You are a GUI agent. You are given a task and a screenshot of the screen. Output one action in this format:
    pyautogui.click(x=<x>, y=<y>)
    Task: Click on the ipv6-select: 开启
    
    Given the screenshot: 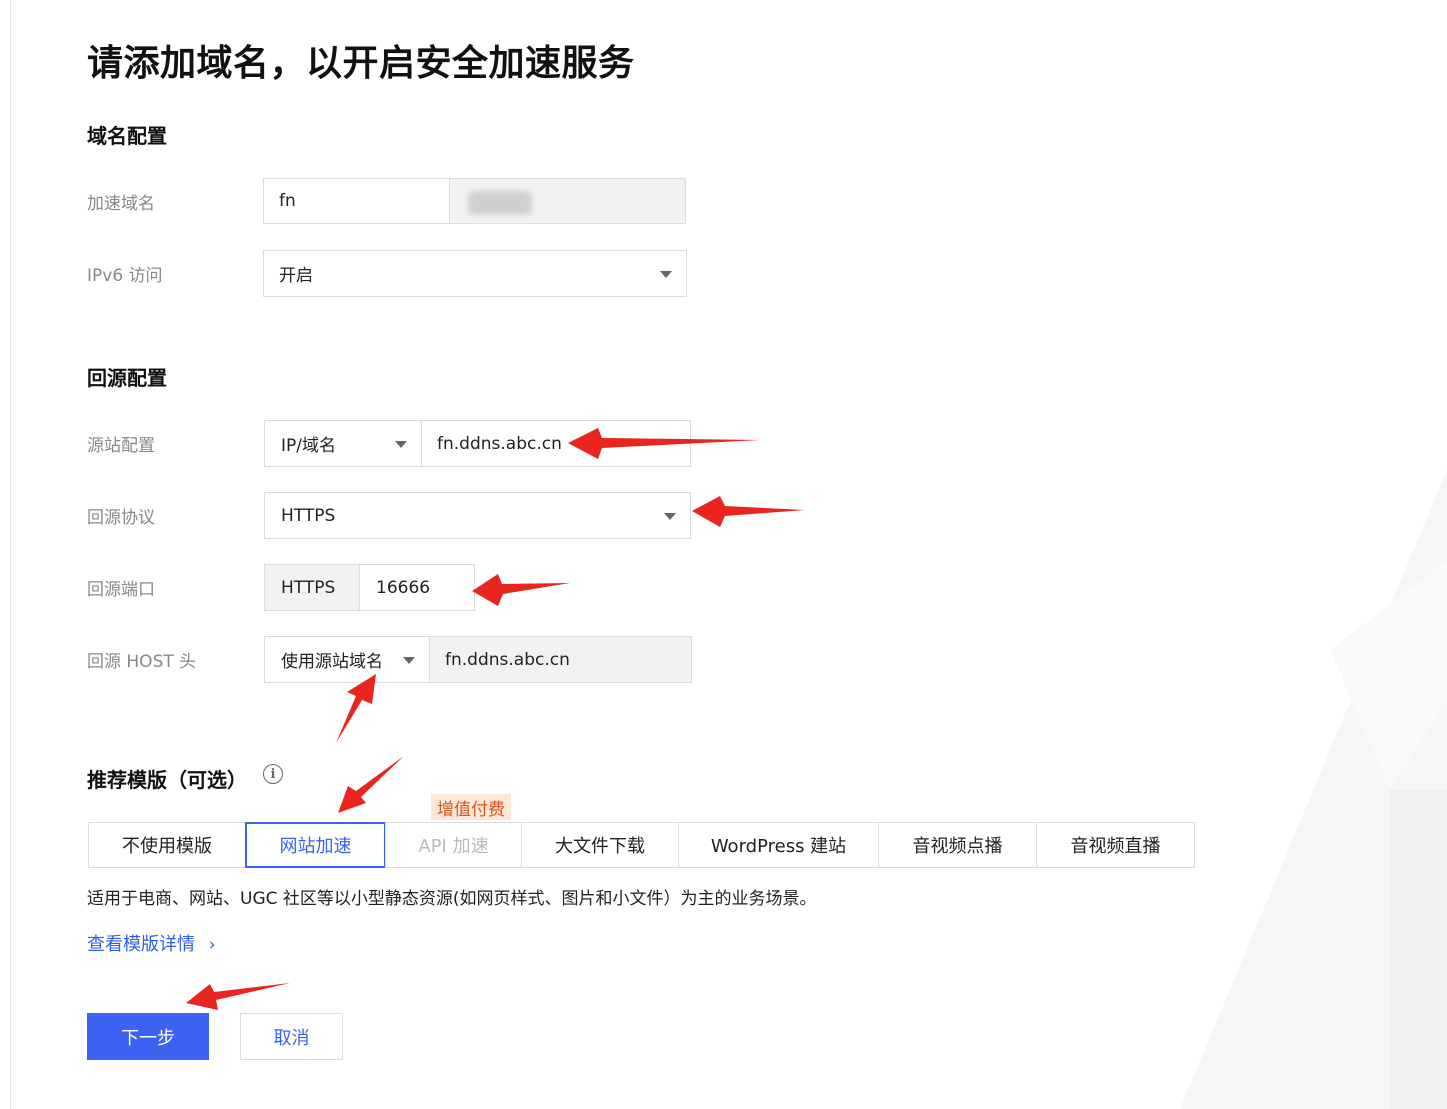 What is the action you would take?
    pyautogui.click(x=475, y=273)
    